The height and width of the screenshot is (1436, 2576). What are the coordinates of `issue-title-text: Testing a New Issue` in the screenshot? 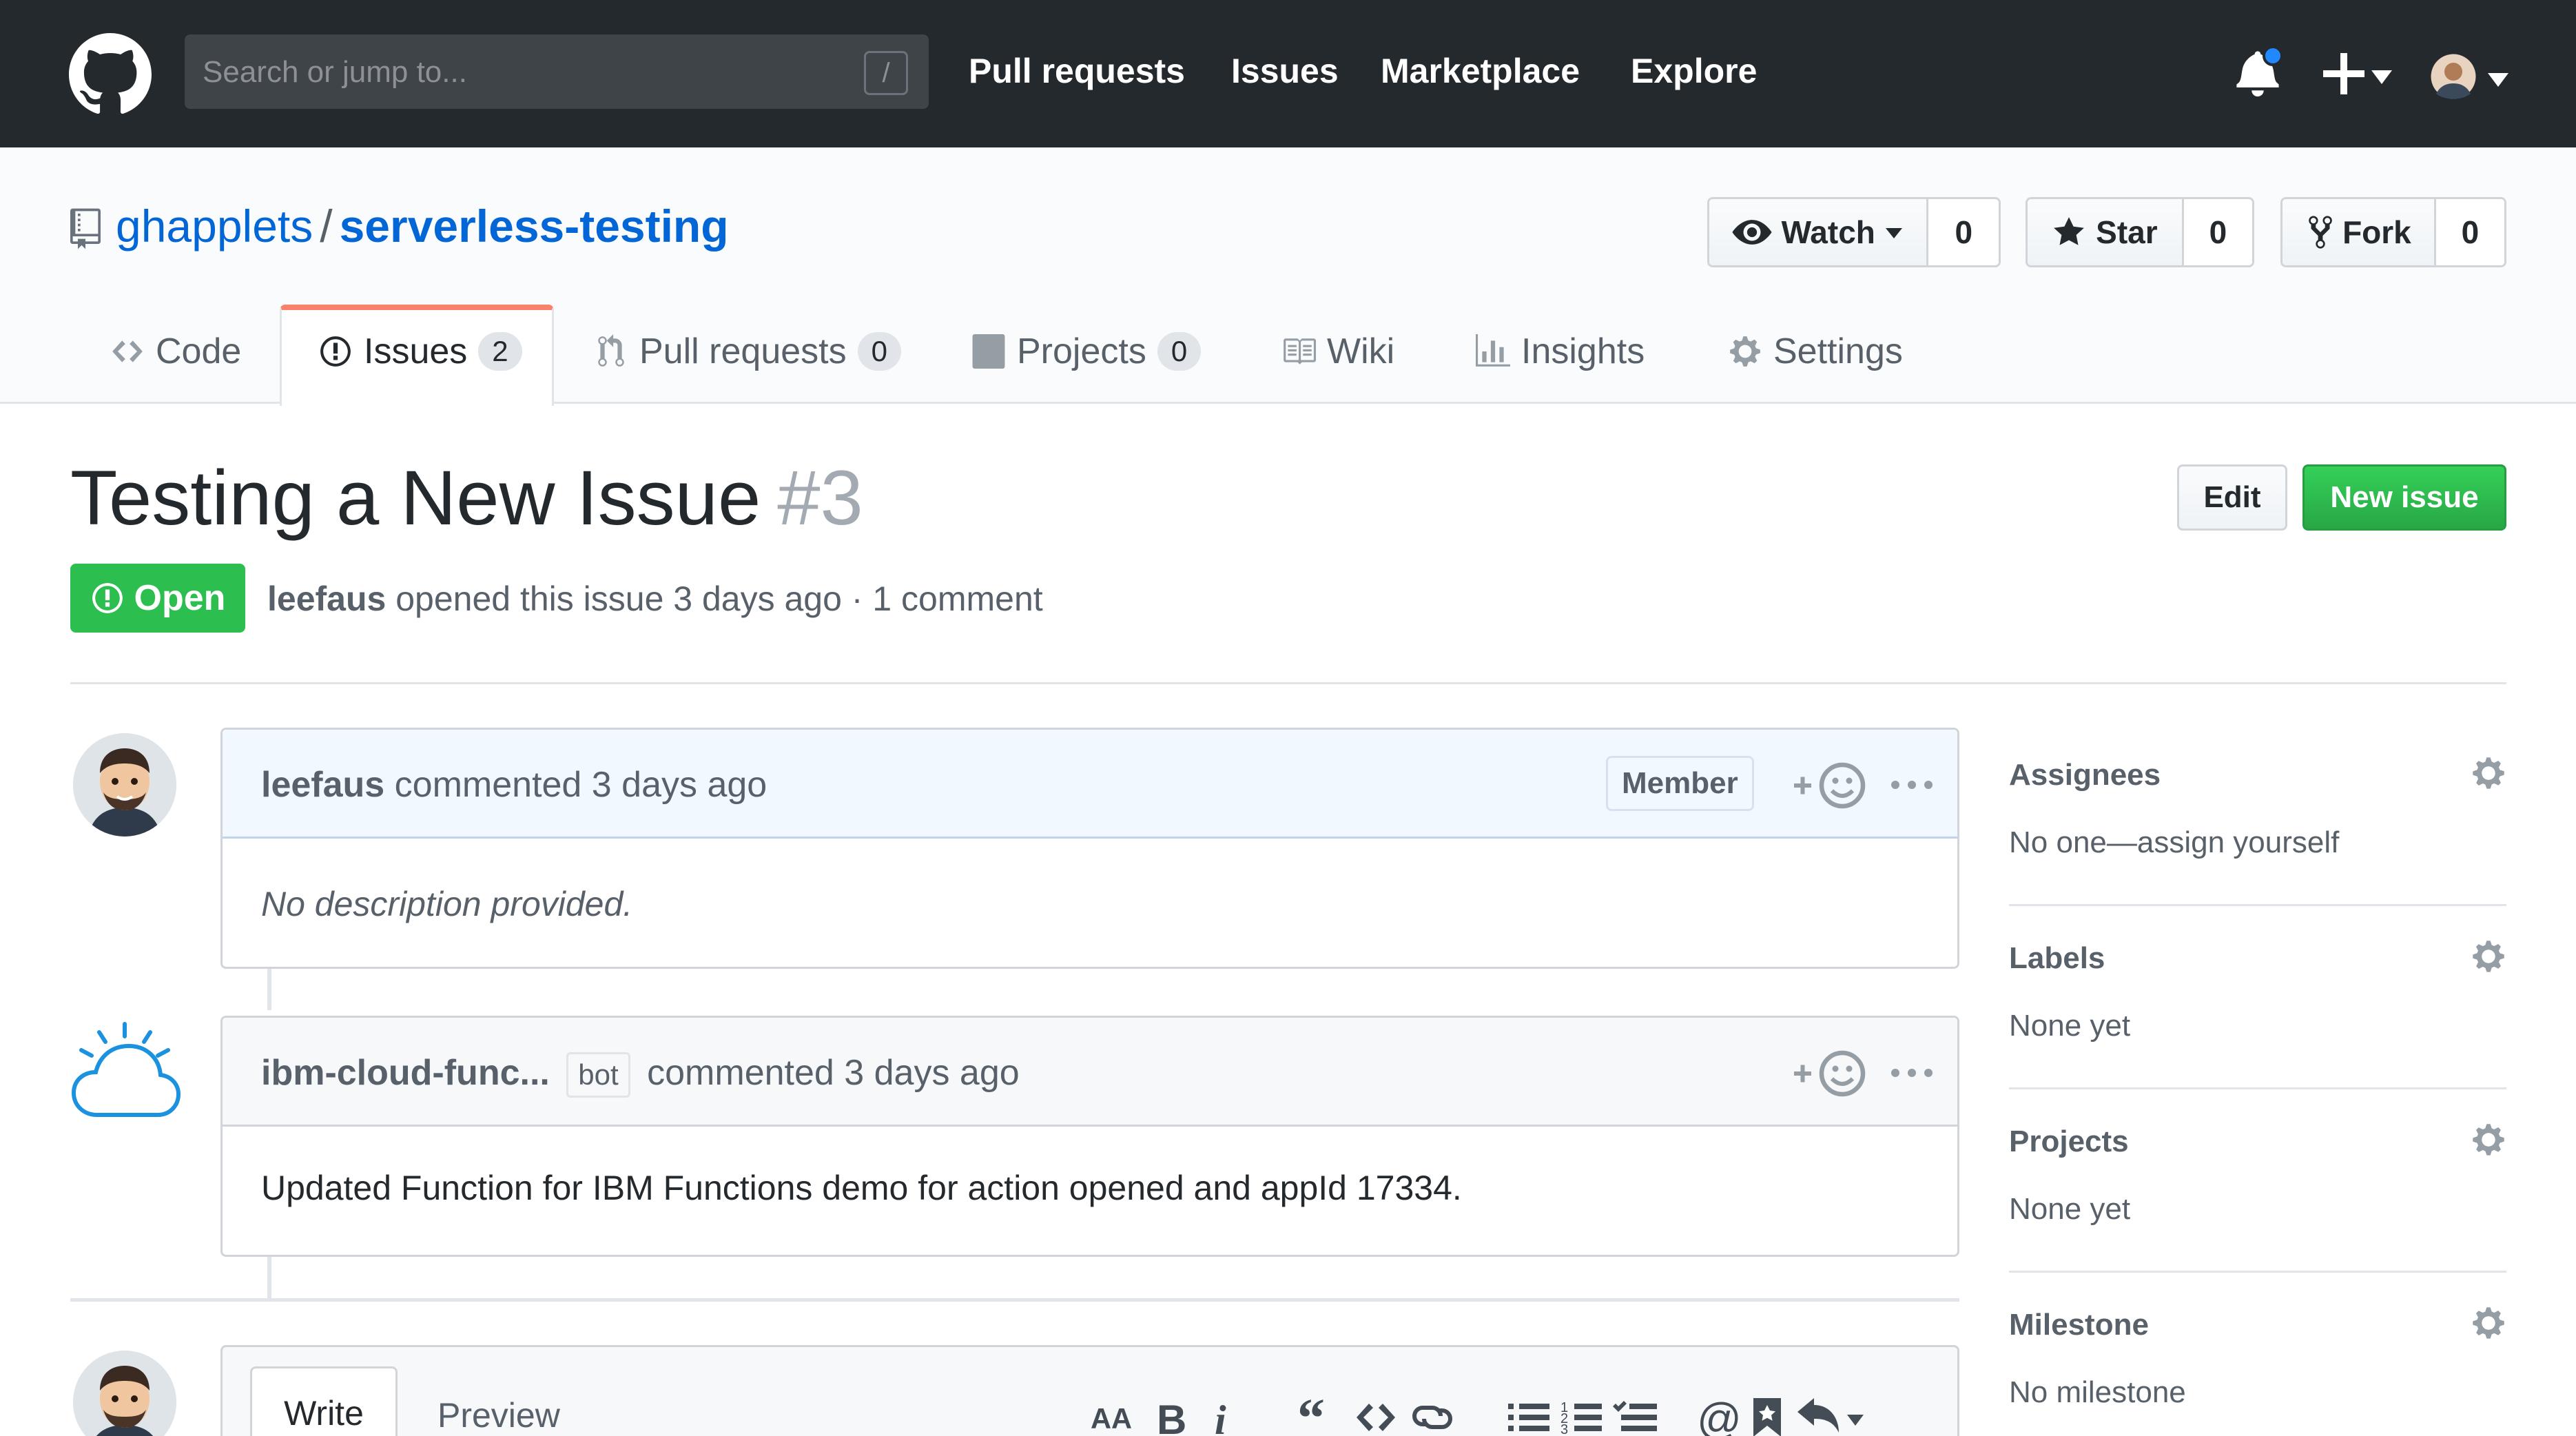 It's located at (415, 498).